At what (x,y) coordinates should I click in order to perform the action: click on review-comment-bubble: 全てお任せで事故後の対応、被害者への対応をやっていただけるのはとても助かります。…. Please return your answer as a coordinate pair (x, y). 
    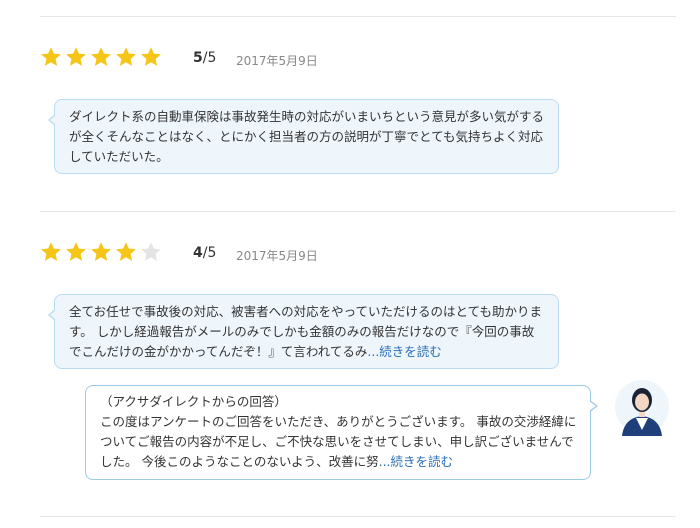
    Looking at the image, I should click on (303, 331).